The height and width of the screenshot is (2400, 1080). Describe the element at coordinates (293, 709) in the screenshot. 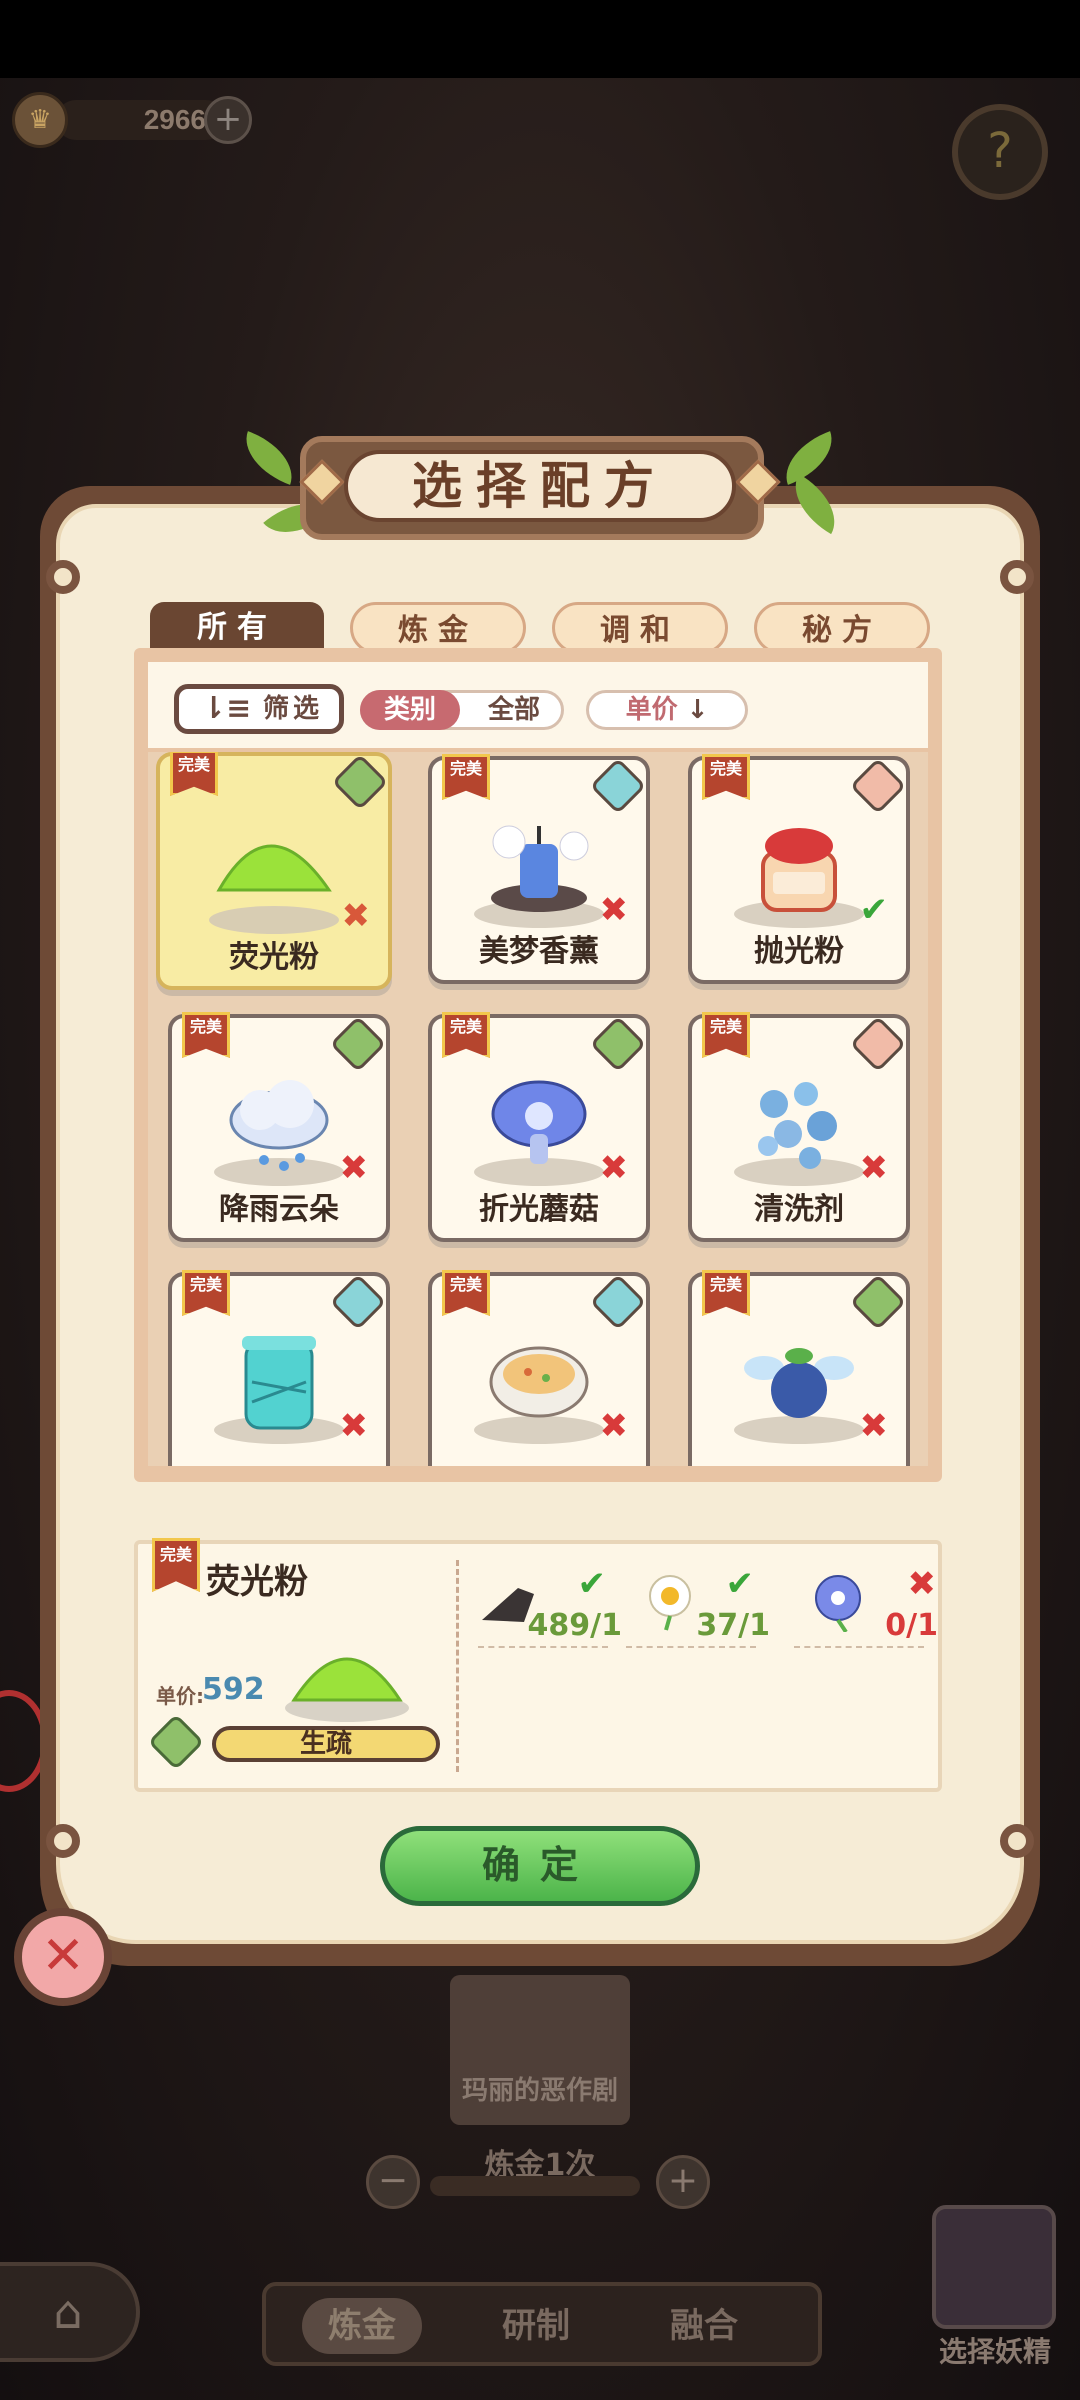

I see `filter-label: 筛选` at that location.